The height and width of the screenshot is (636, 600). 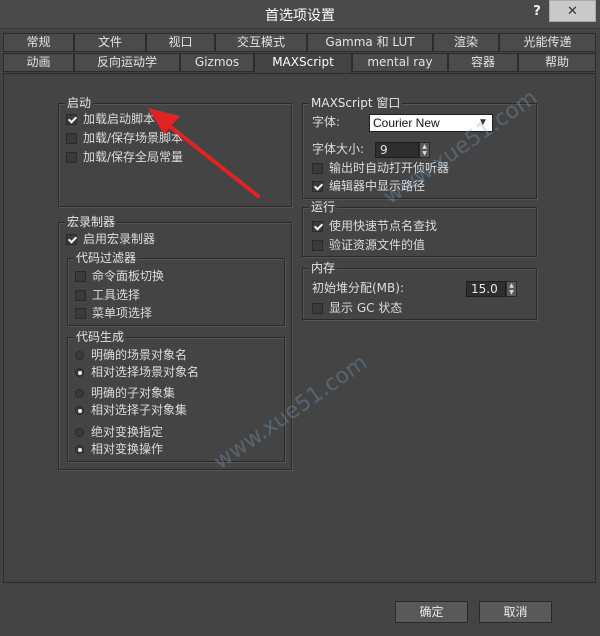 What do you see at coordinates (547, 42) in the screenshot?
I see `tab-radiosity: 光能传递` at bounding box center [547, 42].